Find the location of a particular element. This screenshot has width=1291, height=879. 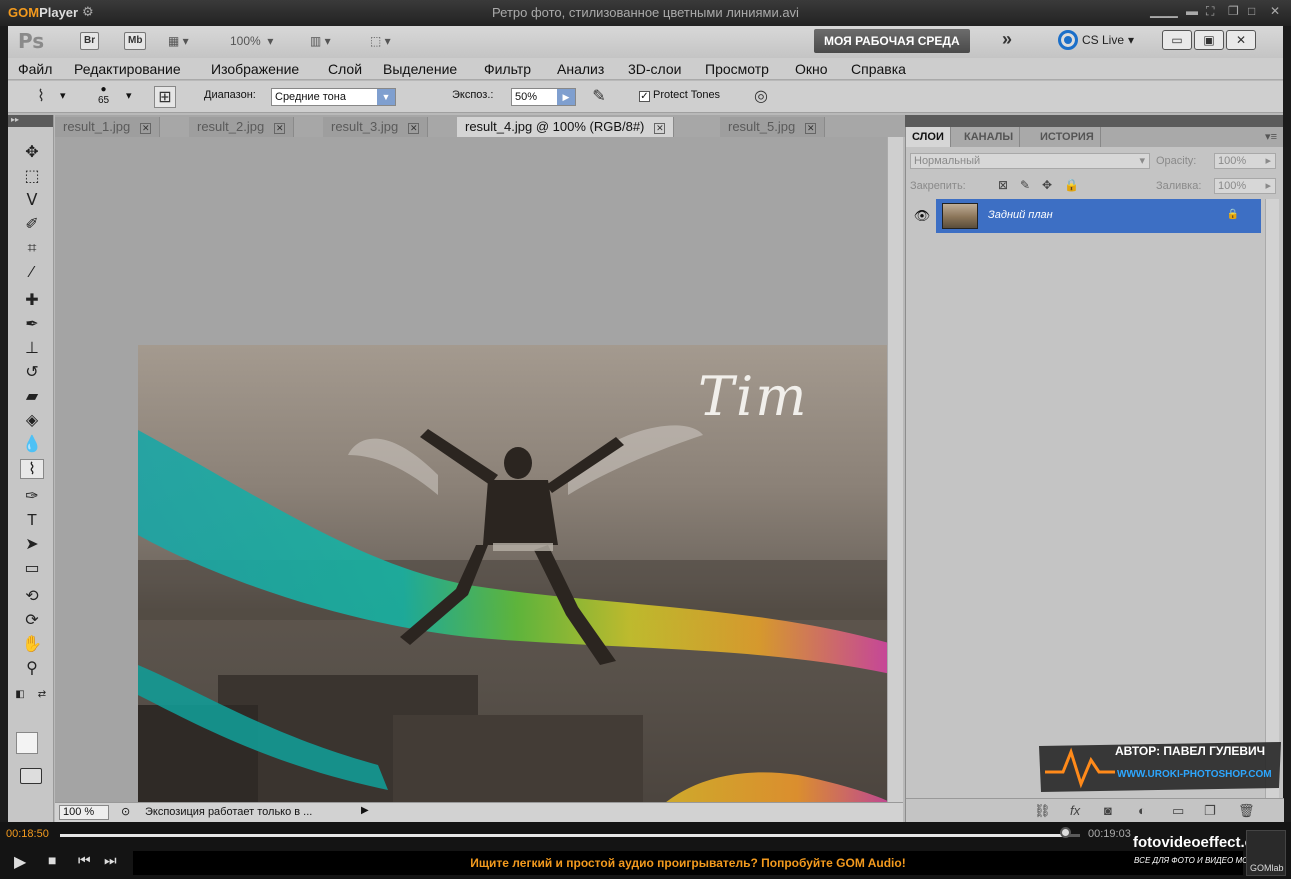

layers-scrollbar is located at coordinates (1272, 499).